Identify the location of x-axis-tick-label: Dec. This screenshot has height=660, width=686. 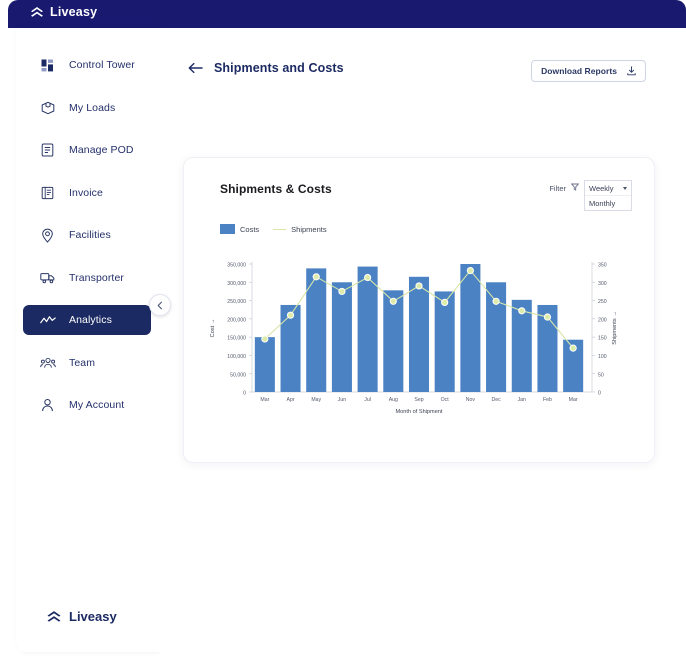
(496, 400).